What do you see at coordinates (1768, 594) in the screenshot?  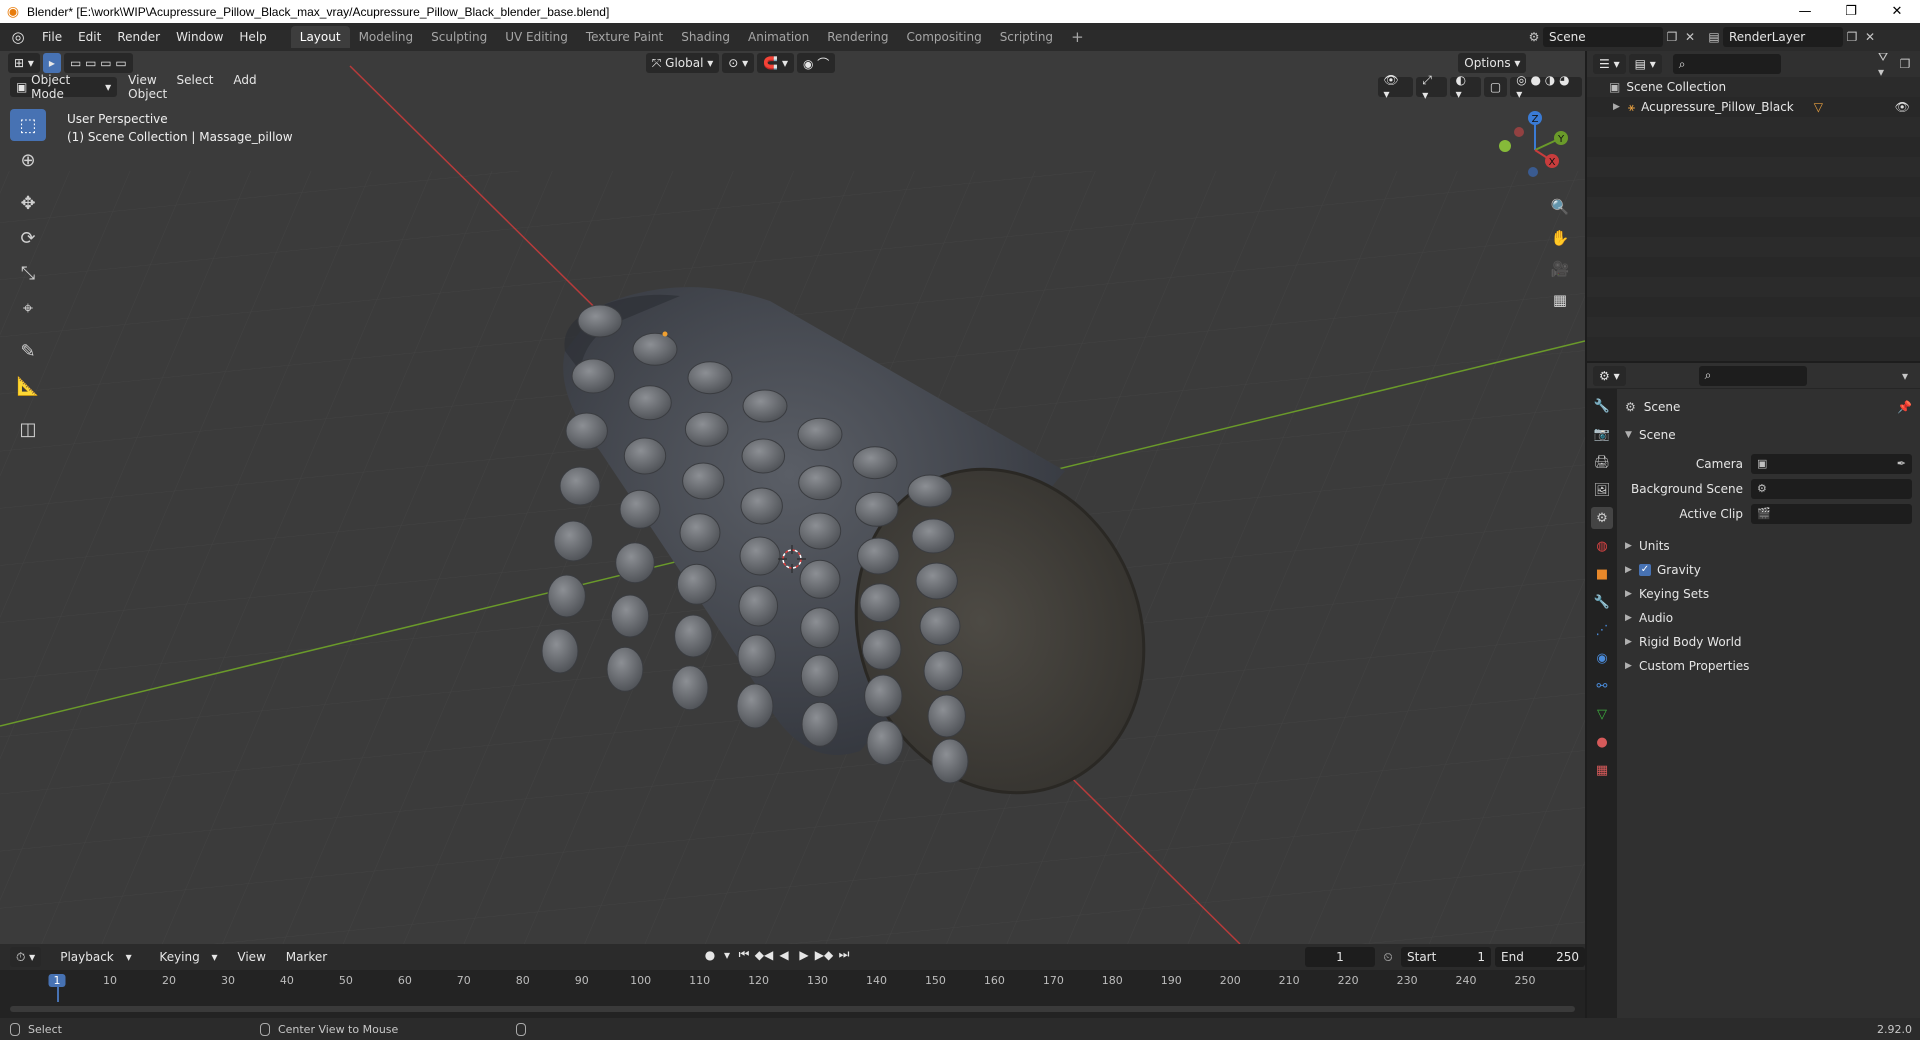 I see `panel-keying-sets: ▶ Keying Sets` at bounding box center [1768, 594].